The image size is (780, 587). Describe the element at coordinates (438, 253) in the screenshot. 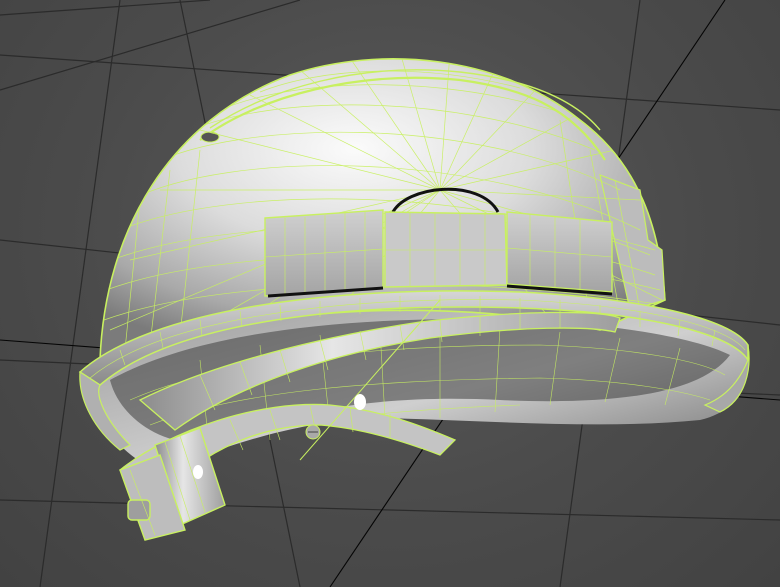

I see `headband-front` at that location.